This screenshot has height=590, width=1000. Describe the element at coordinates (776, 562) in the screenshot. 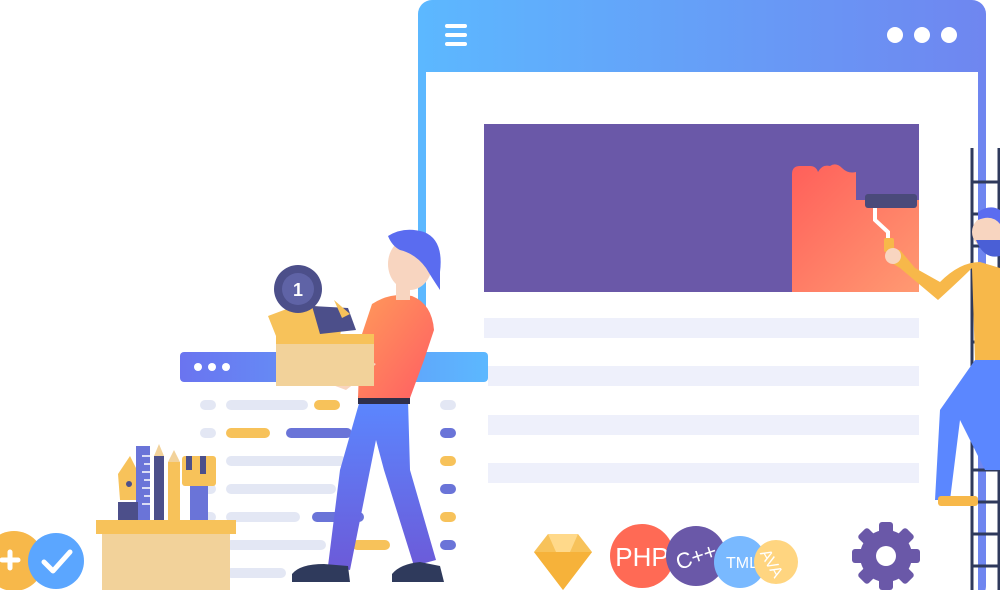

I see `language-java: AVA` at that location.